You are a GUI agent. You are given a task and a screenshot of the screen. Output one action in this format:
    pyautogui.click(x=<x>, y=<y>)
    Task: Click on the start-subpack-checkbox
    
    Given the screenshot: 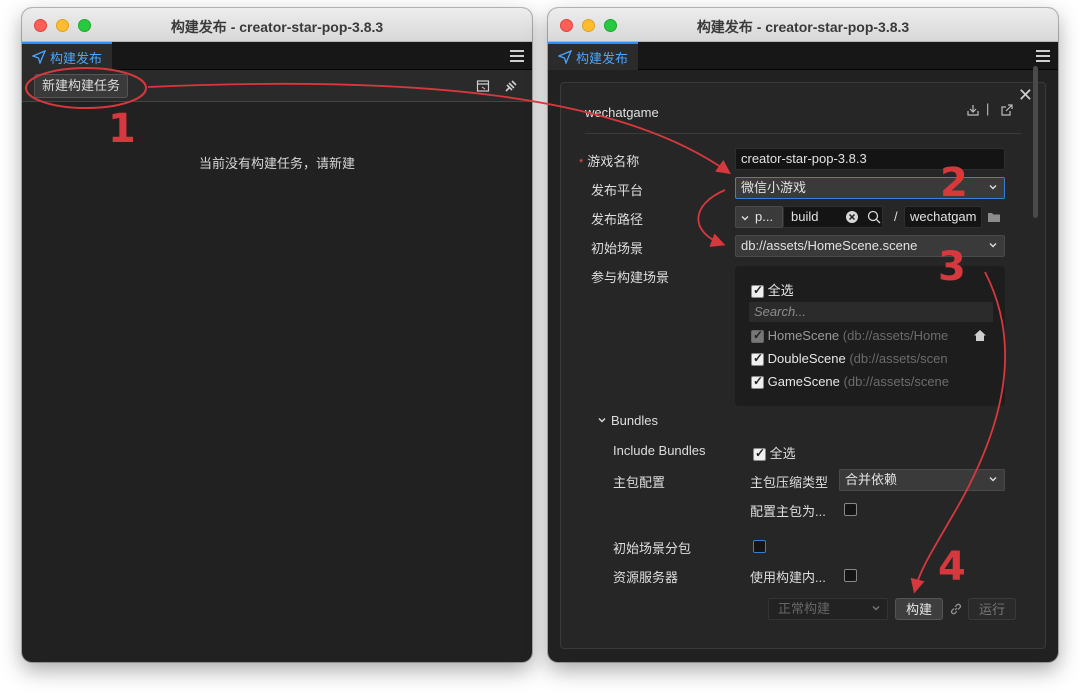 What is the action you would take?
    pyautogui.click(x=759, y=546)
    